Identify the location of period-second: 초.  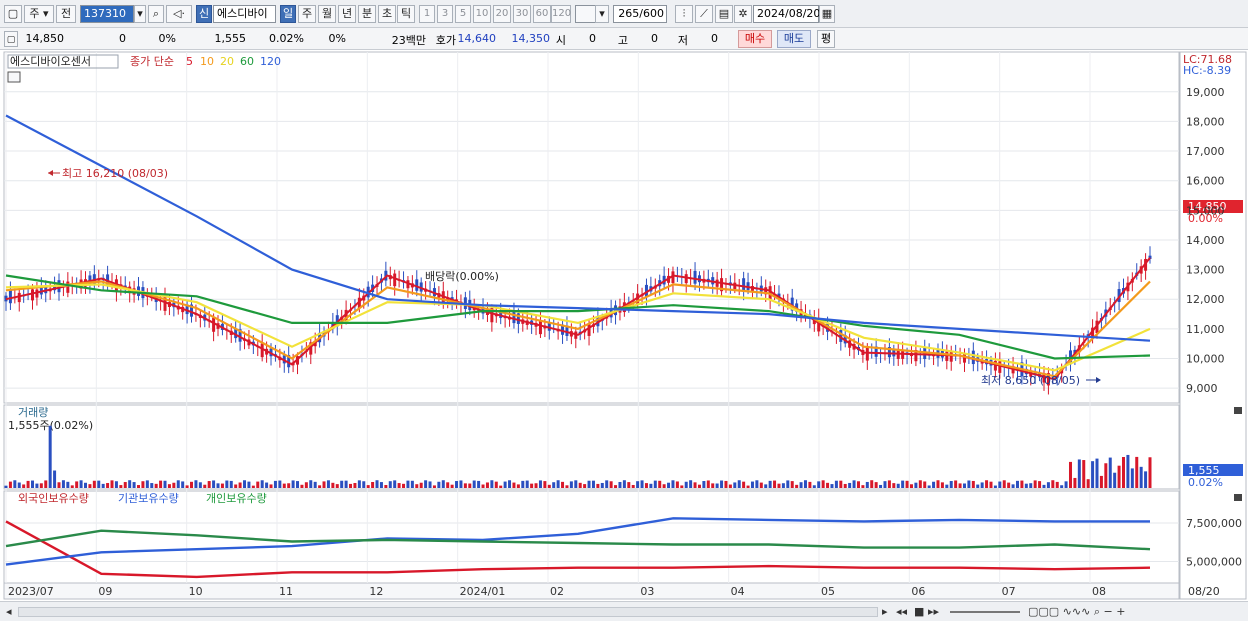
(387, 14).